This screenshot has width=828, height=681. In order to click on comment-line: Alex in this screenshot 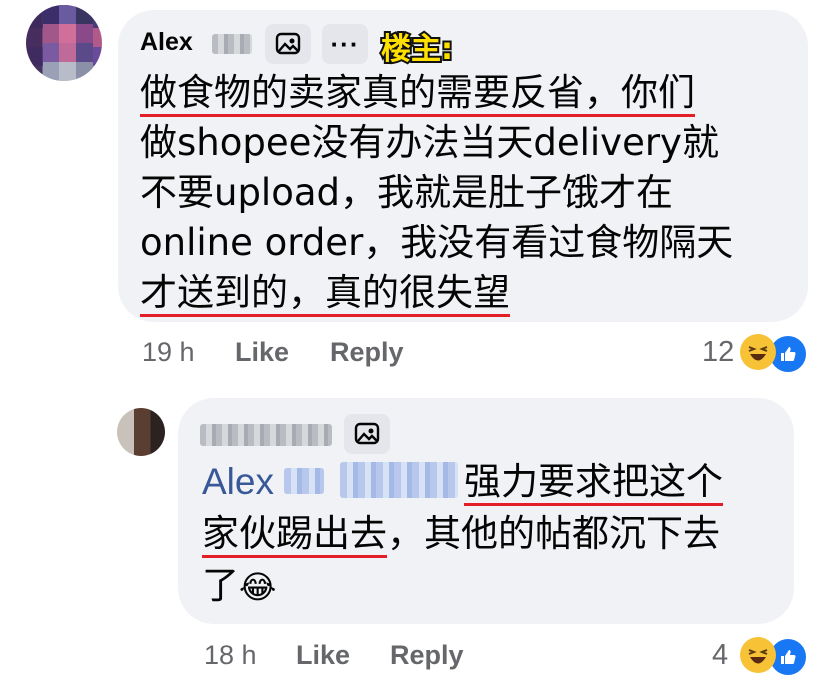, I will do `click(238, 482)`.